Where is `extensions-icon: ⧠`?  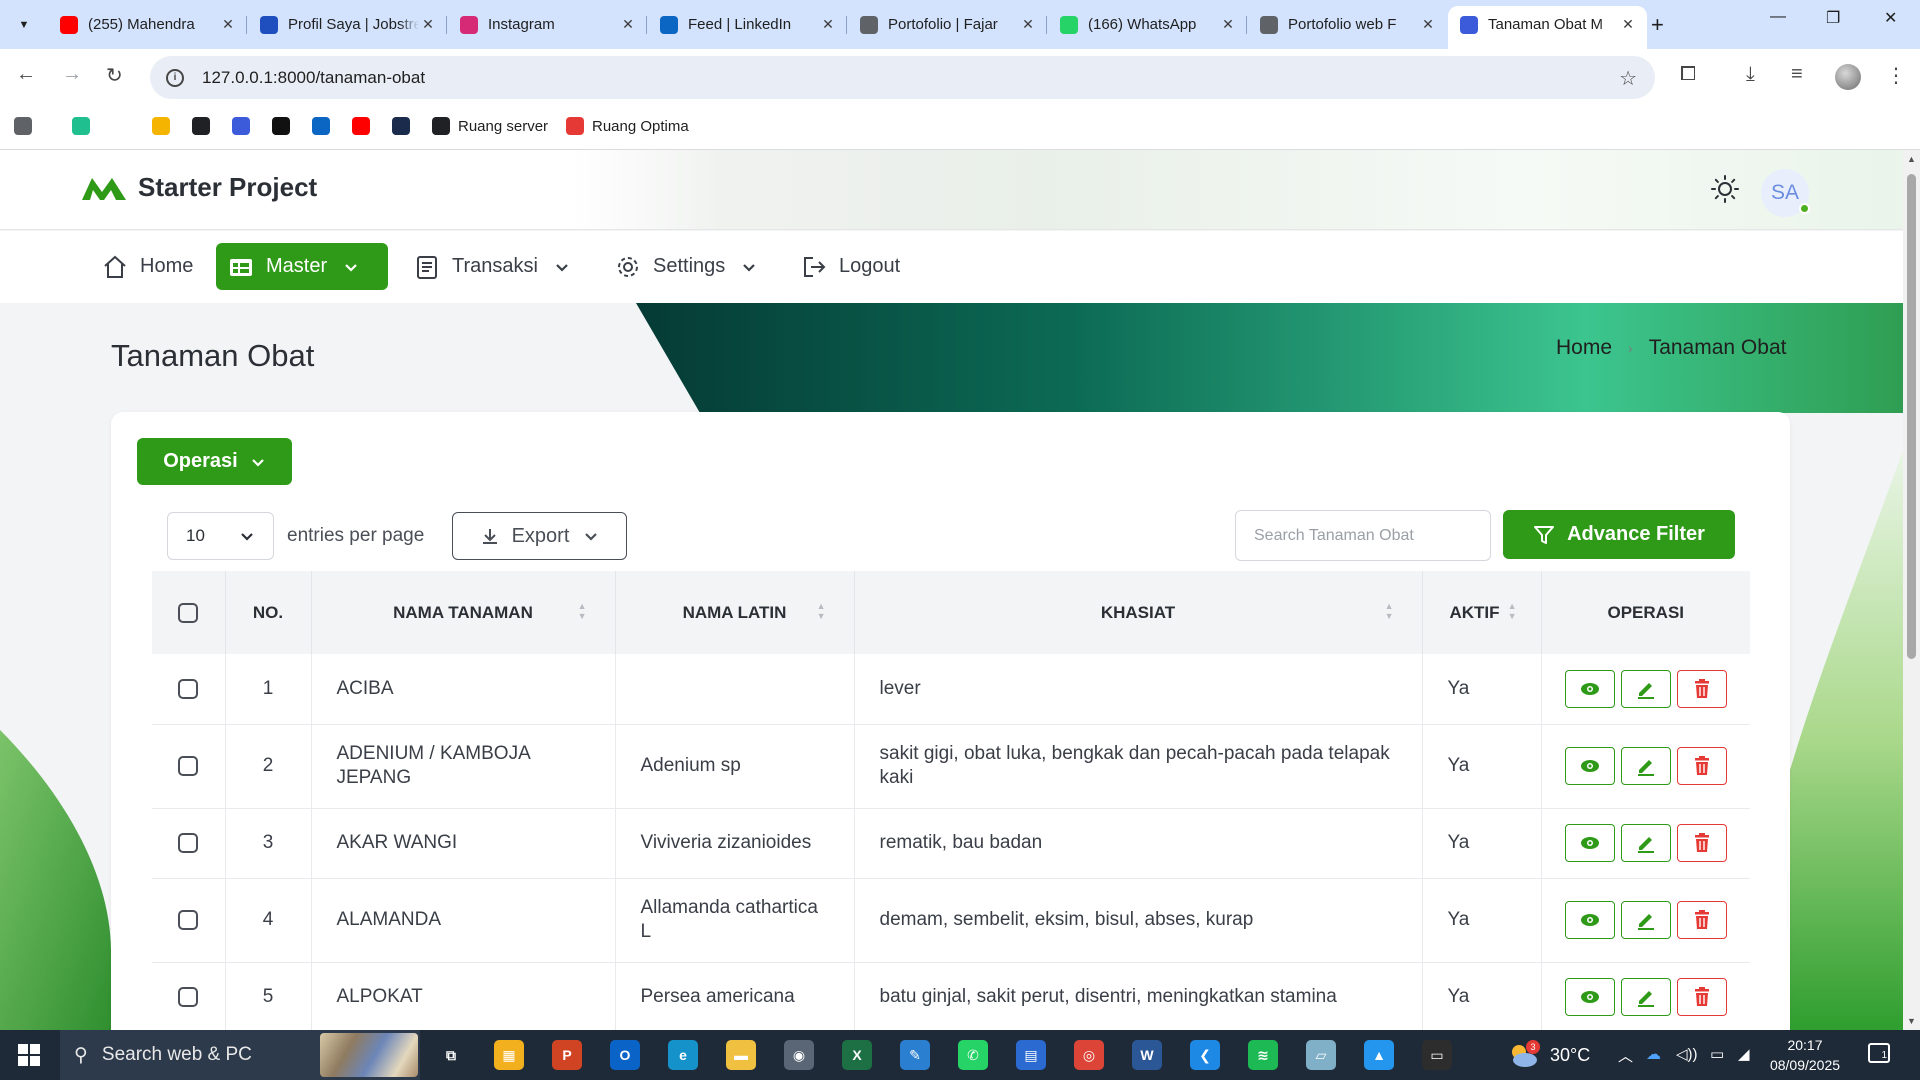
extensions-icon: ⧠ is located at coordinates (1688, 74).